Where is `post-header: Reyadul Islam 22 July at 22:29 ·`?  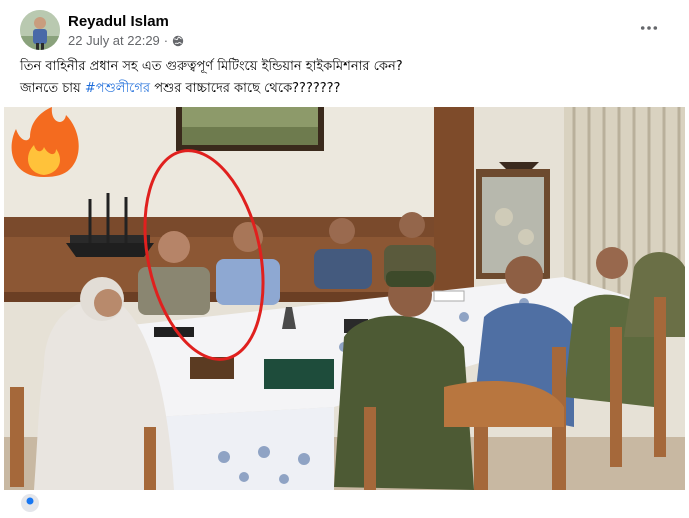 post-header: Reyadul Islam 22 July at 22:29 · is located at coordinates (102, 30).